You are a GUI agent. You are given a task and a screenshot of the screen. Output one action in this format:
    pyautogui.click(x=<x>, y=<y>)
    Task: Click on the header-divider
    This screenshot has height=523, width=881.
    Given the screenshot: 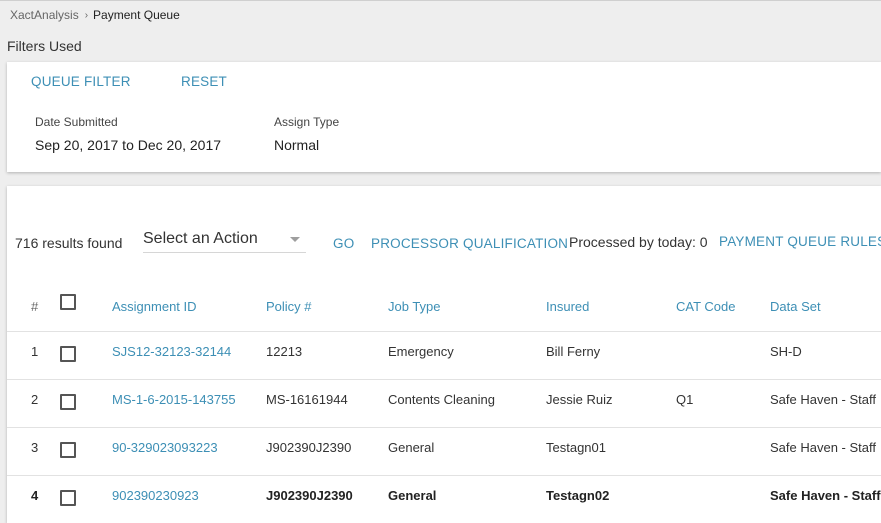 What is the action you would take?
    pyautogui.click(x=444, y=331)
    